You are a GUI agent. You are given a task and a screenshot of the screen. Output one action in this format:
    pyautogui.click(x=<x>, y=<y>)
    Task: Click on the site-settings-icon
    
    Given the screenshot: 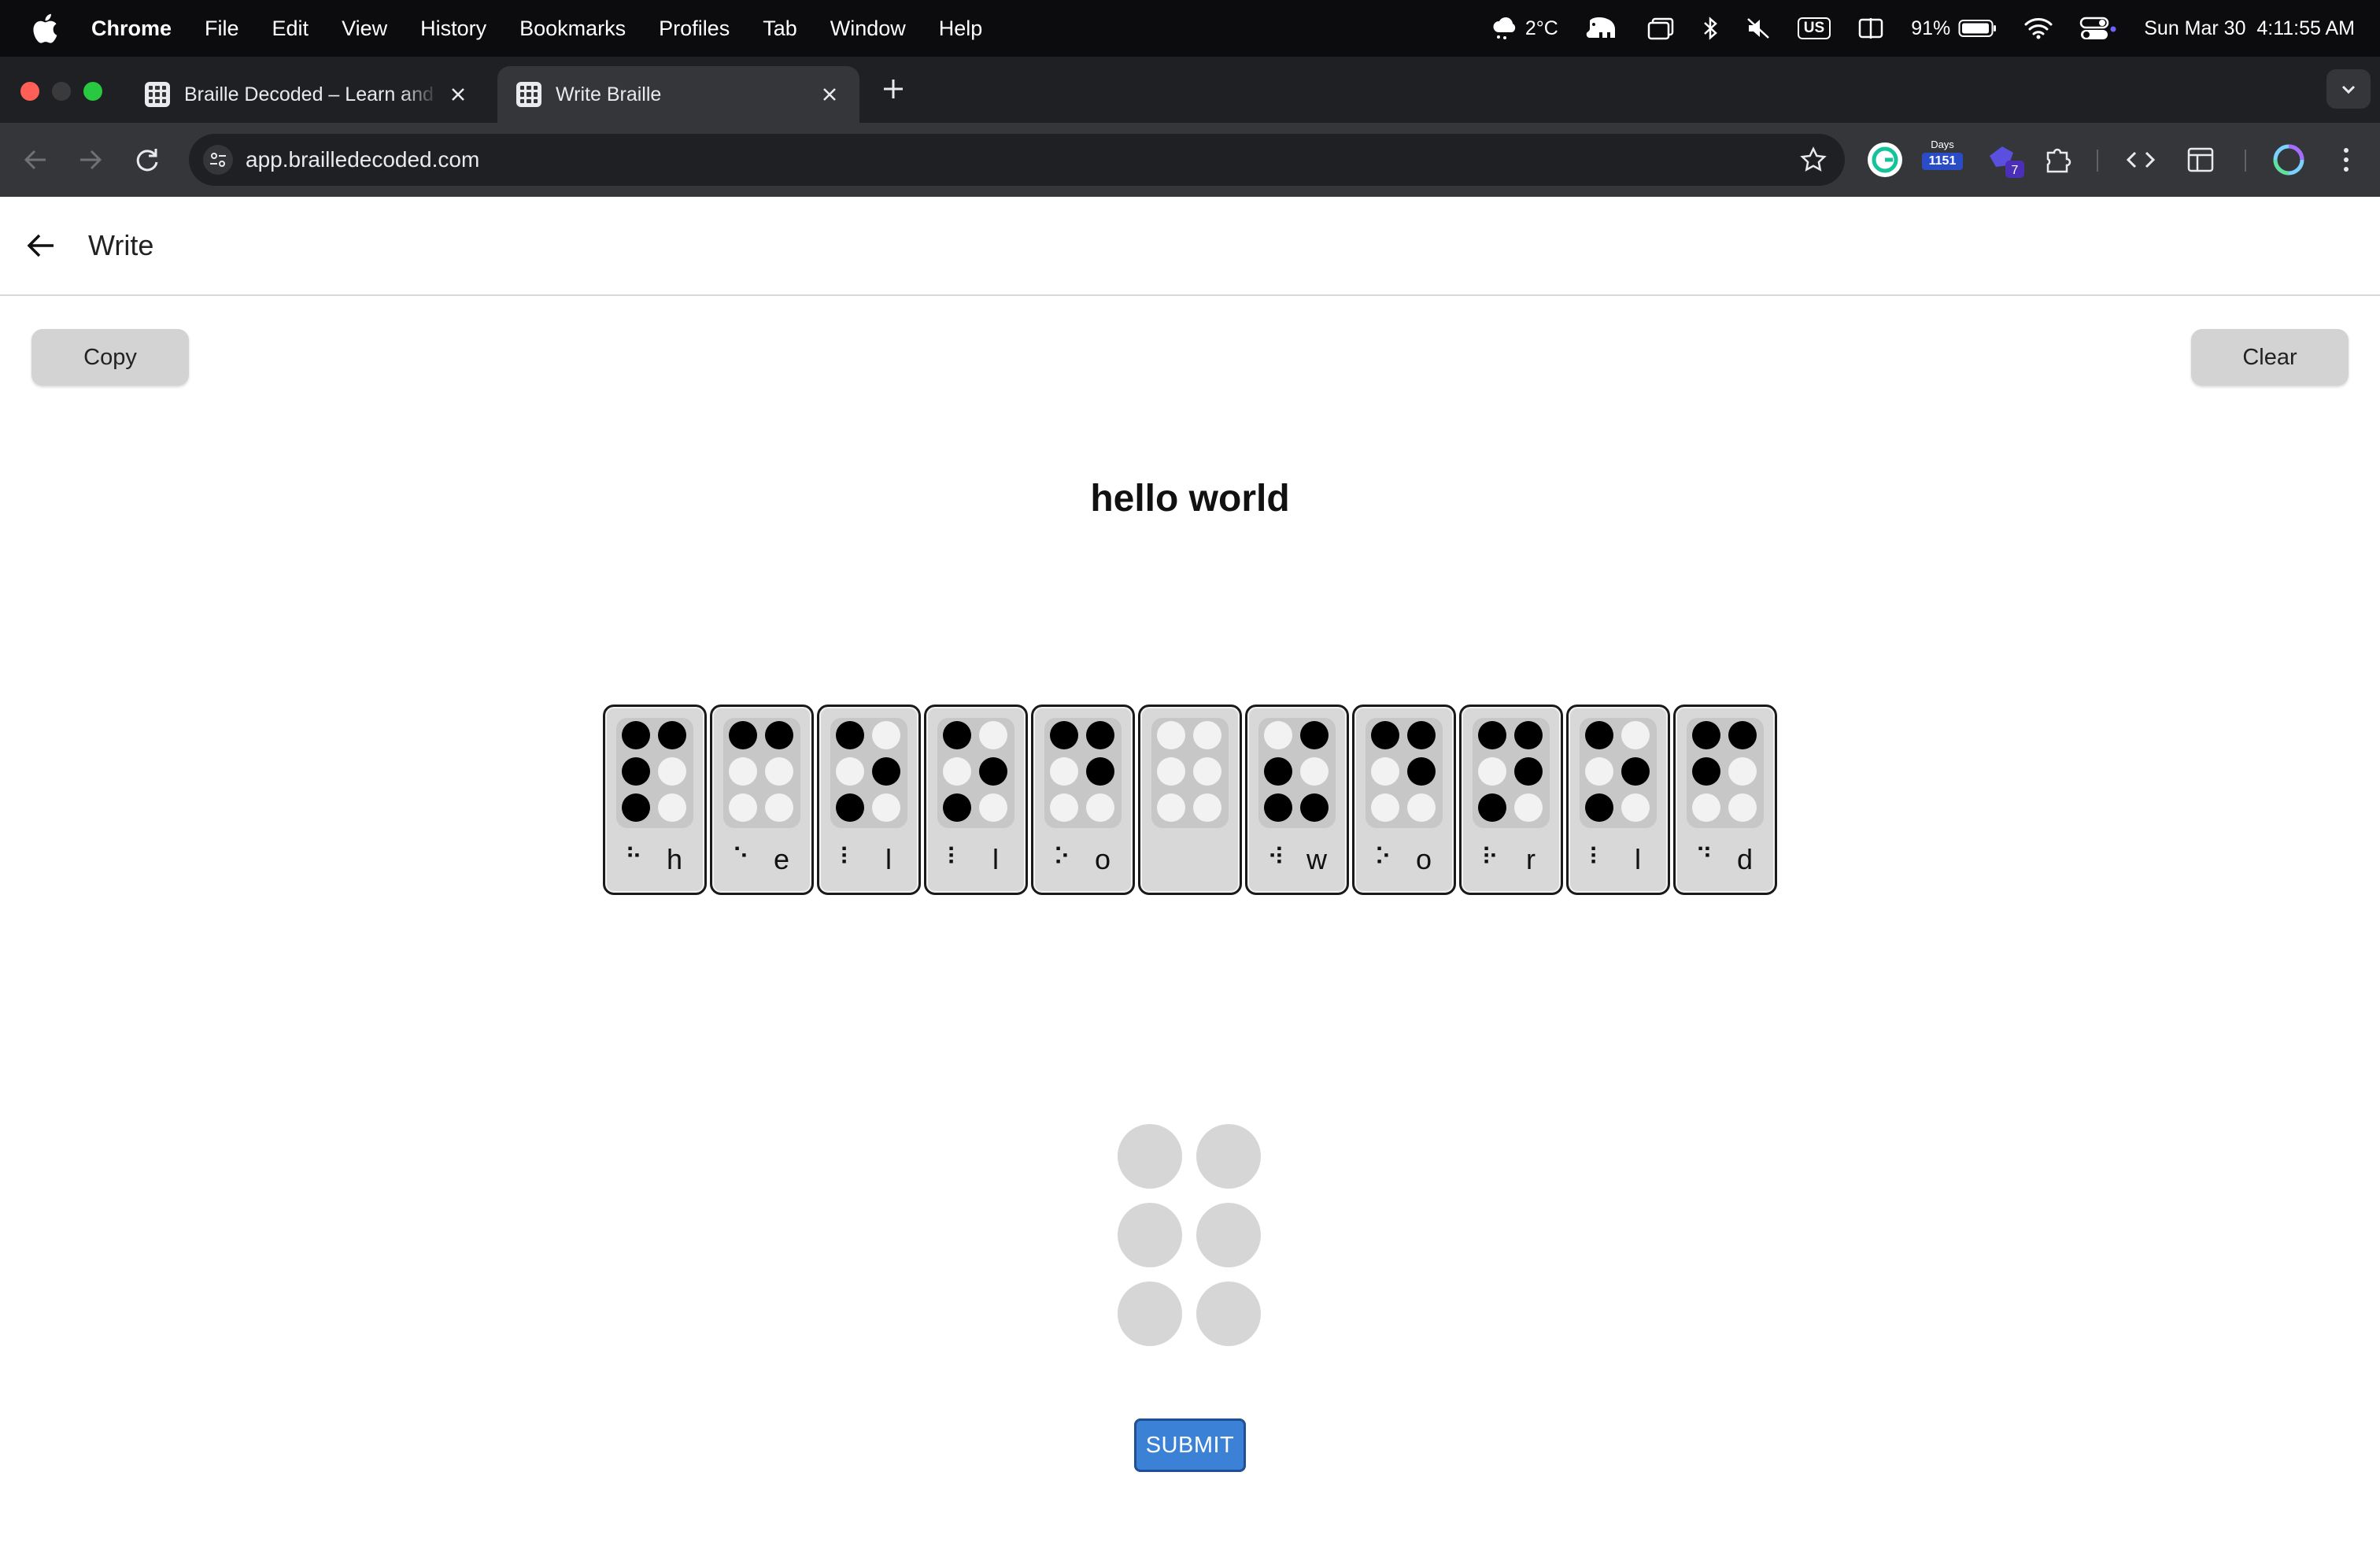 What is the action you would take?
    pyautogui.click(x=218, y=160)
    